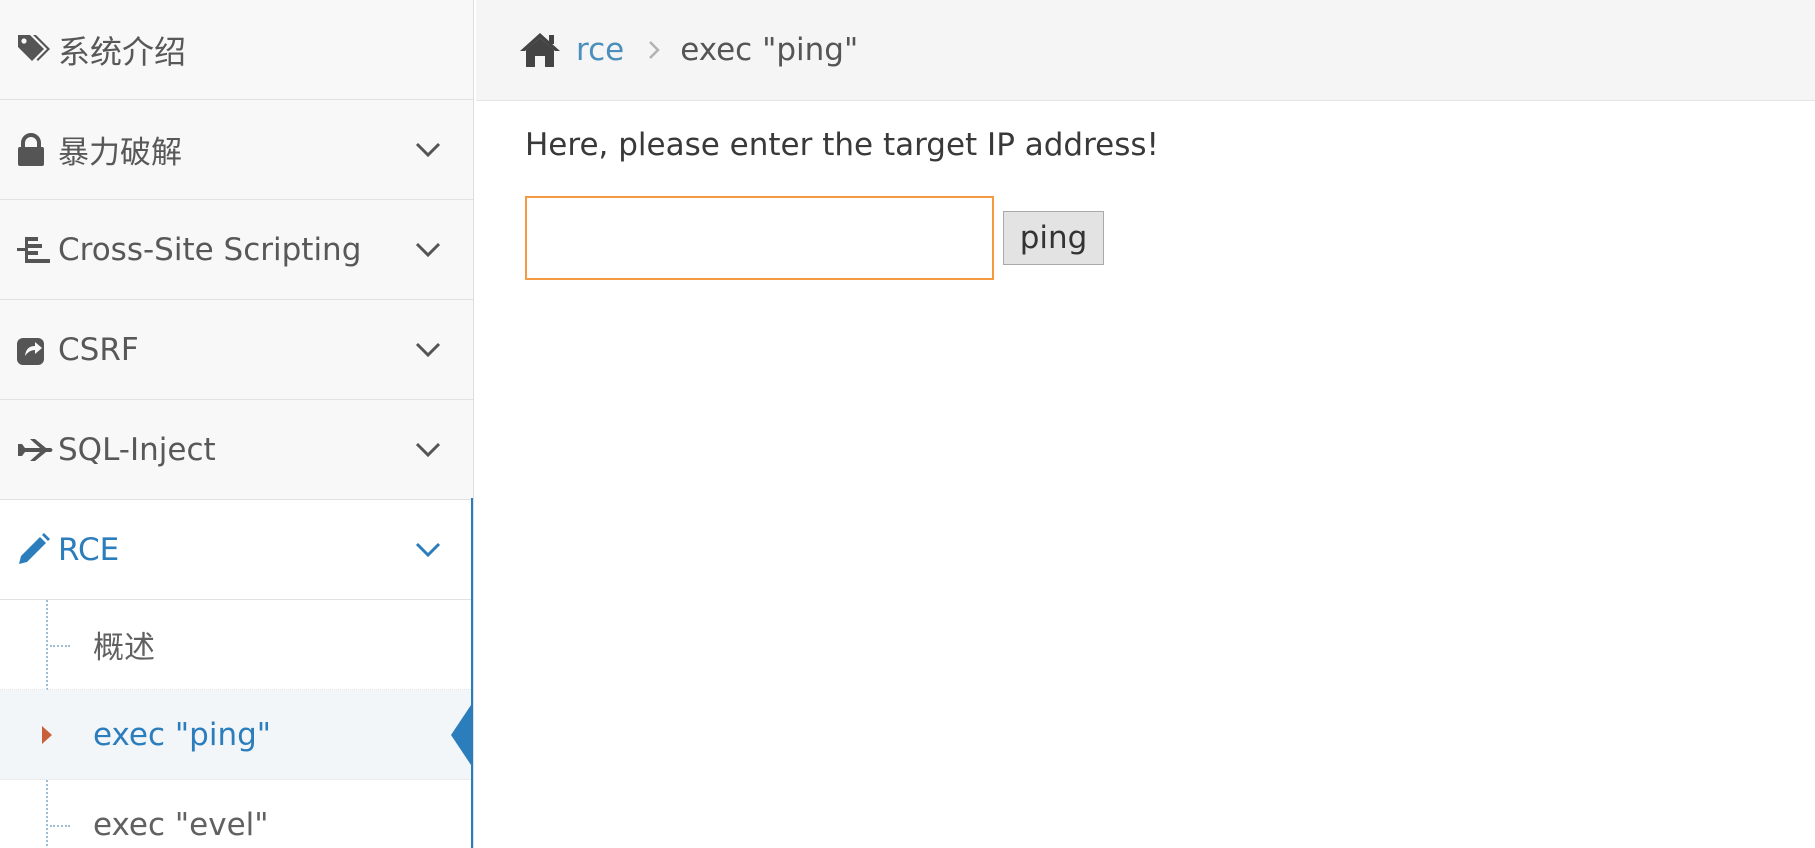 This screenshot has height=848, width=1815. I want to click on ping-button: ping, so click(1053, 238).